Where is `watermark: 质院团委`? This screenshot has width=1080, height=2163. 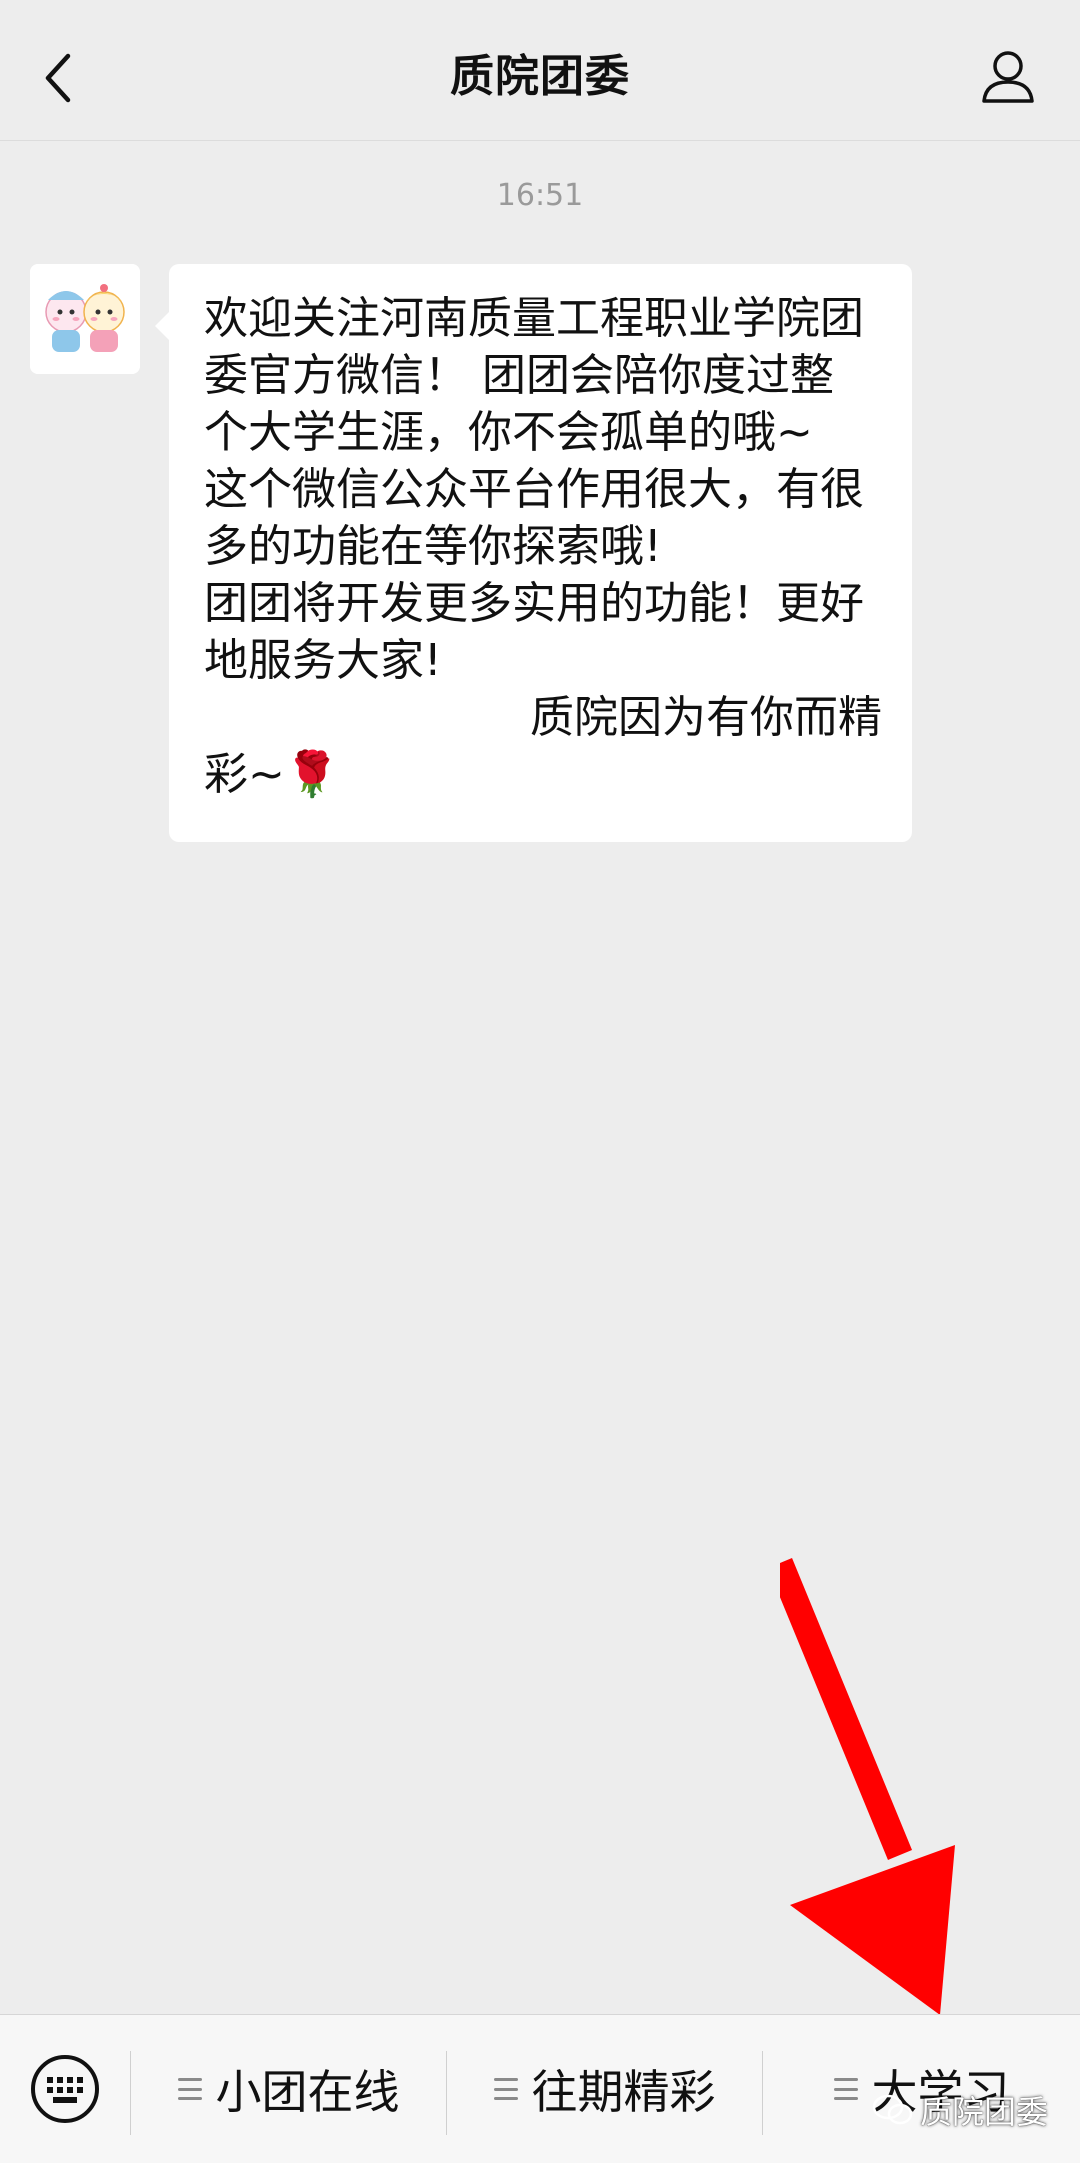 watermark: 质院团委 is located at coordinates (960, 2110).